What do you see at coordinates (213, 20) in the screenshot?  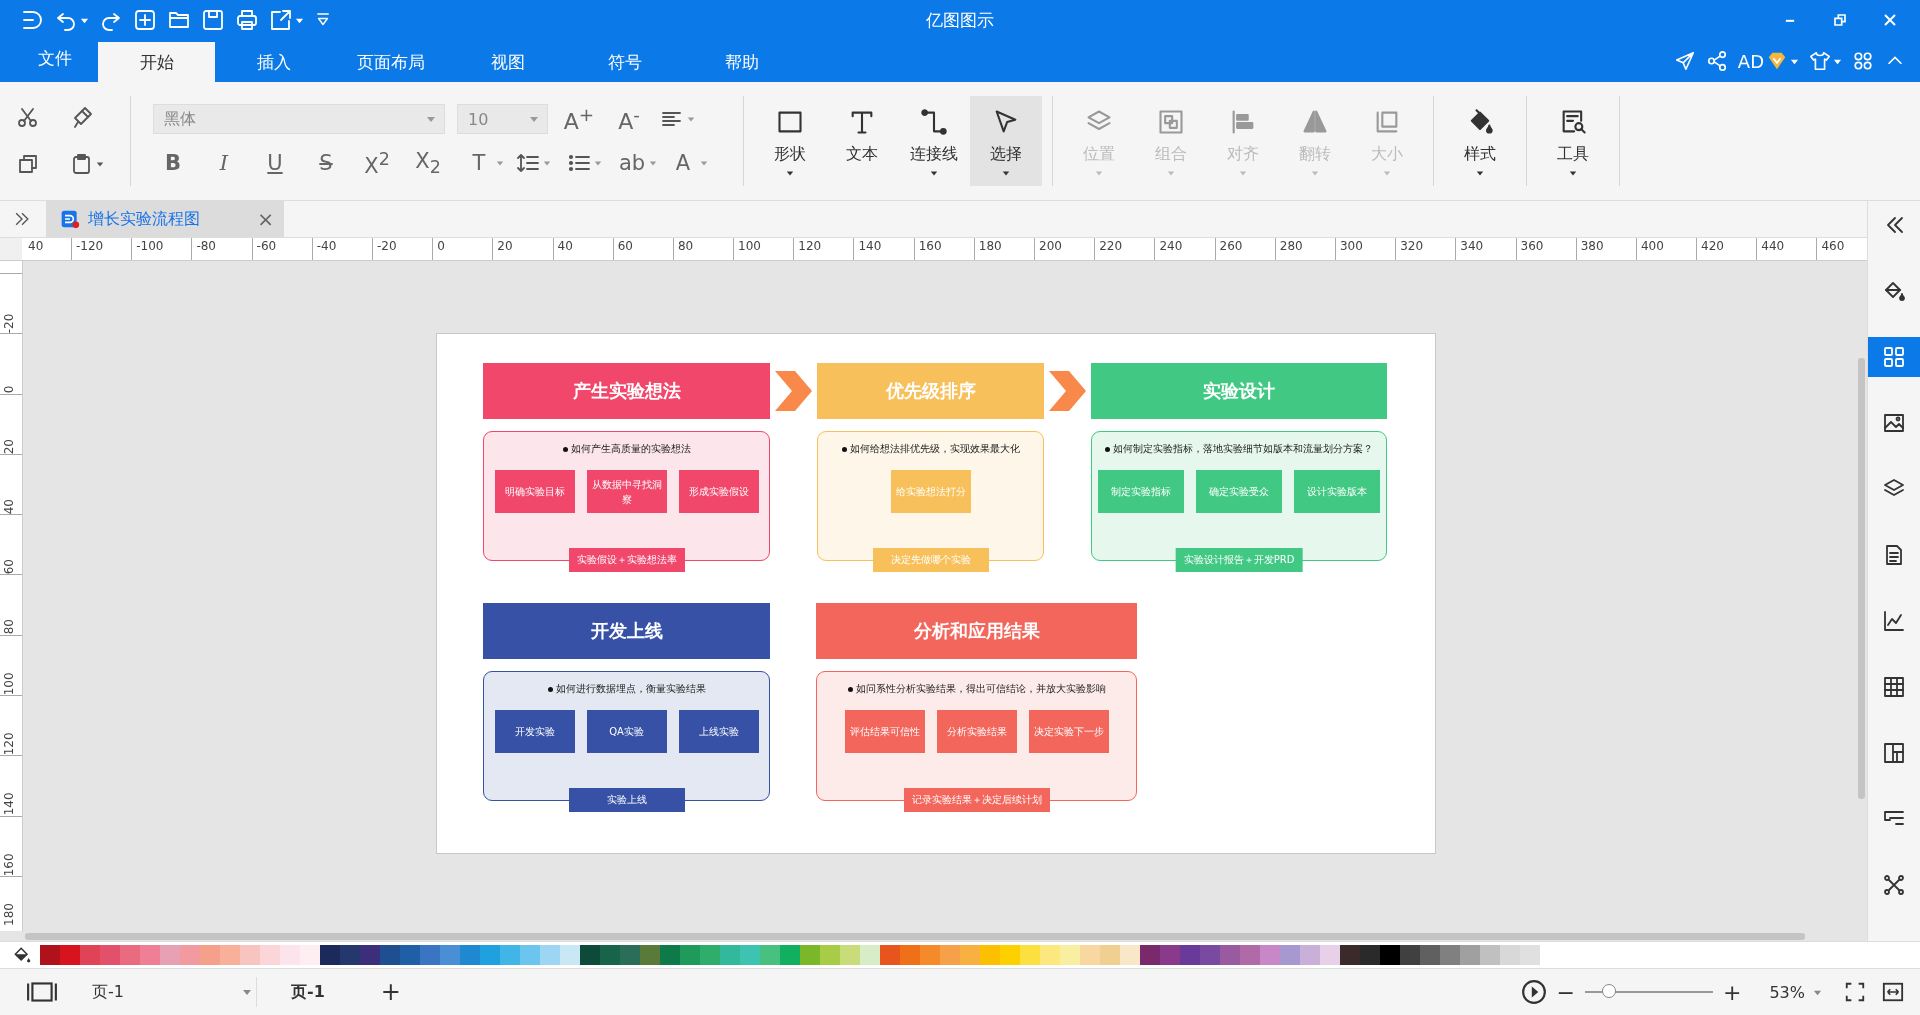 I see `save-icon` at bounding box center [213, 20].